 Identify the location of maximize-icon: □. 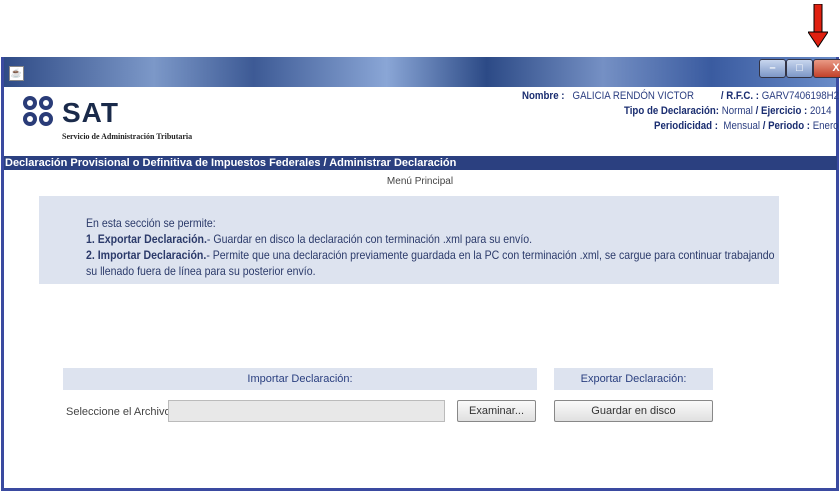
(799, 68).